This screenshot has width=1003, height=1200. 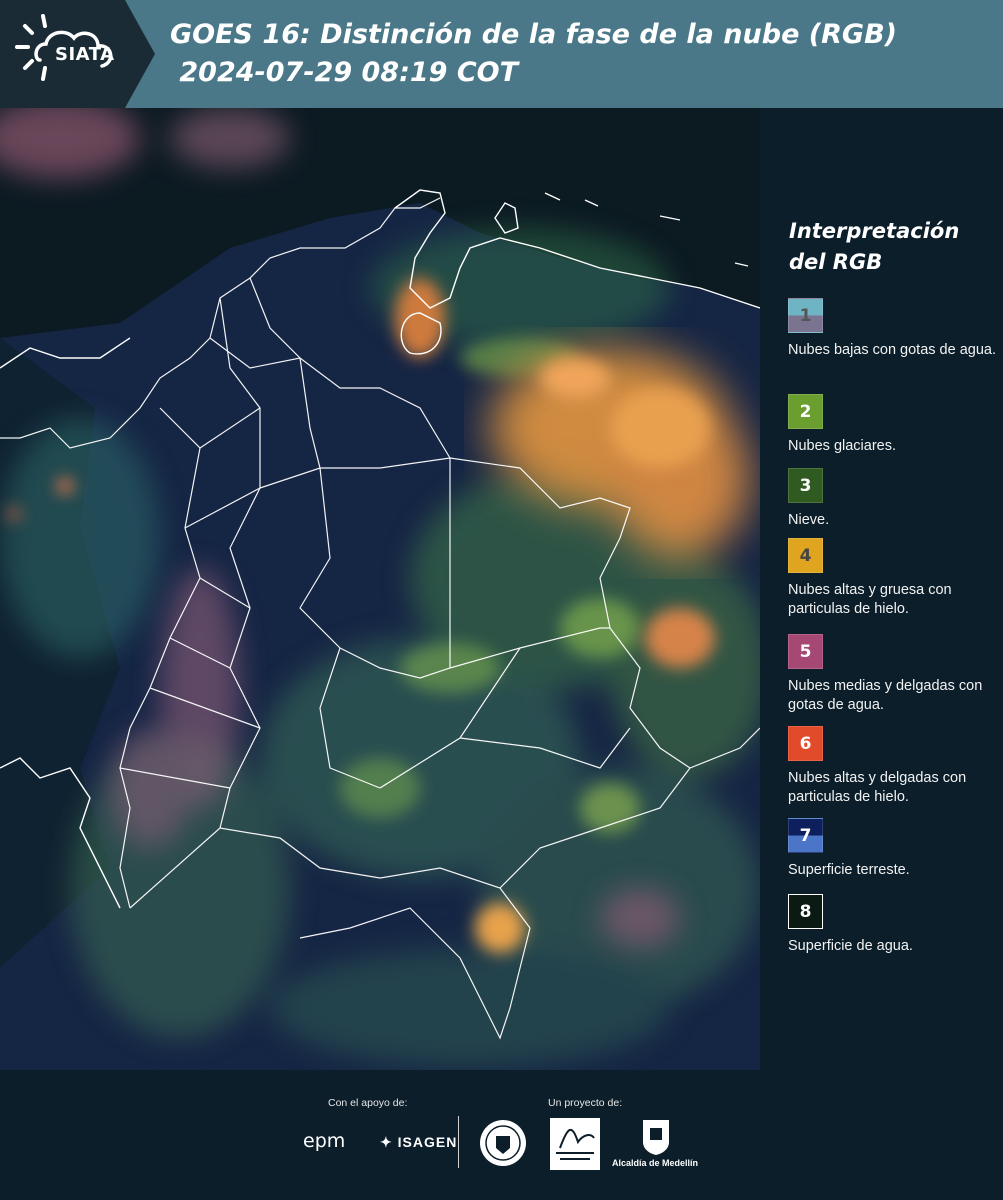 I want to click on legend-swatch: 2, so click(x=805, y=411).